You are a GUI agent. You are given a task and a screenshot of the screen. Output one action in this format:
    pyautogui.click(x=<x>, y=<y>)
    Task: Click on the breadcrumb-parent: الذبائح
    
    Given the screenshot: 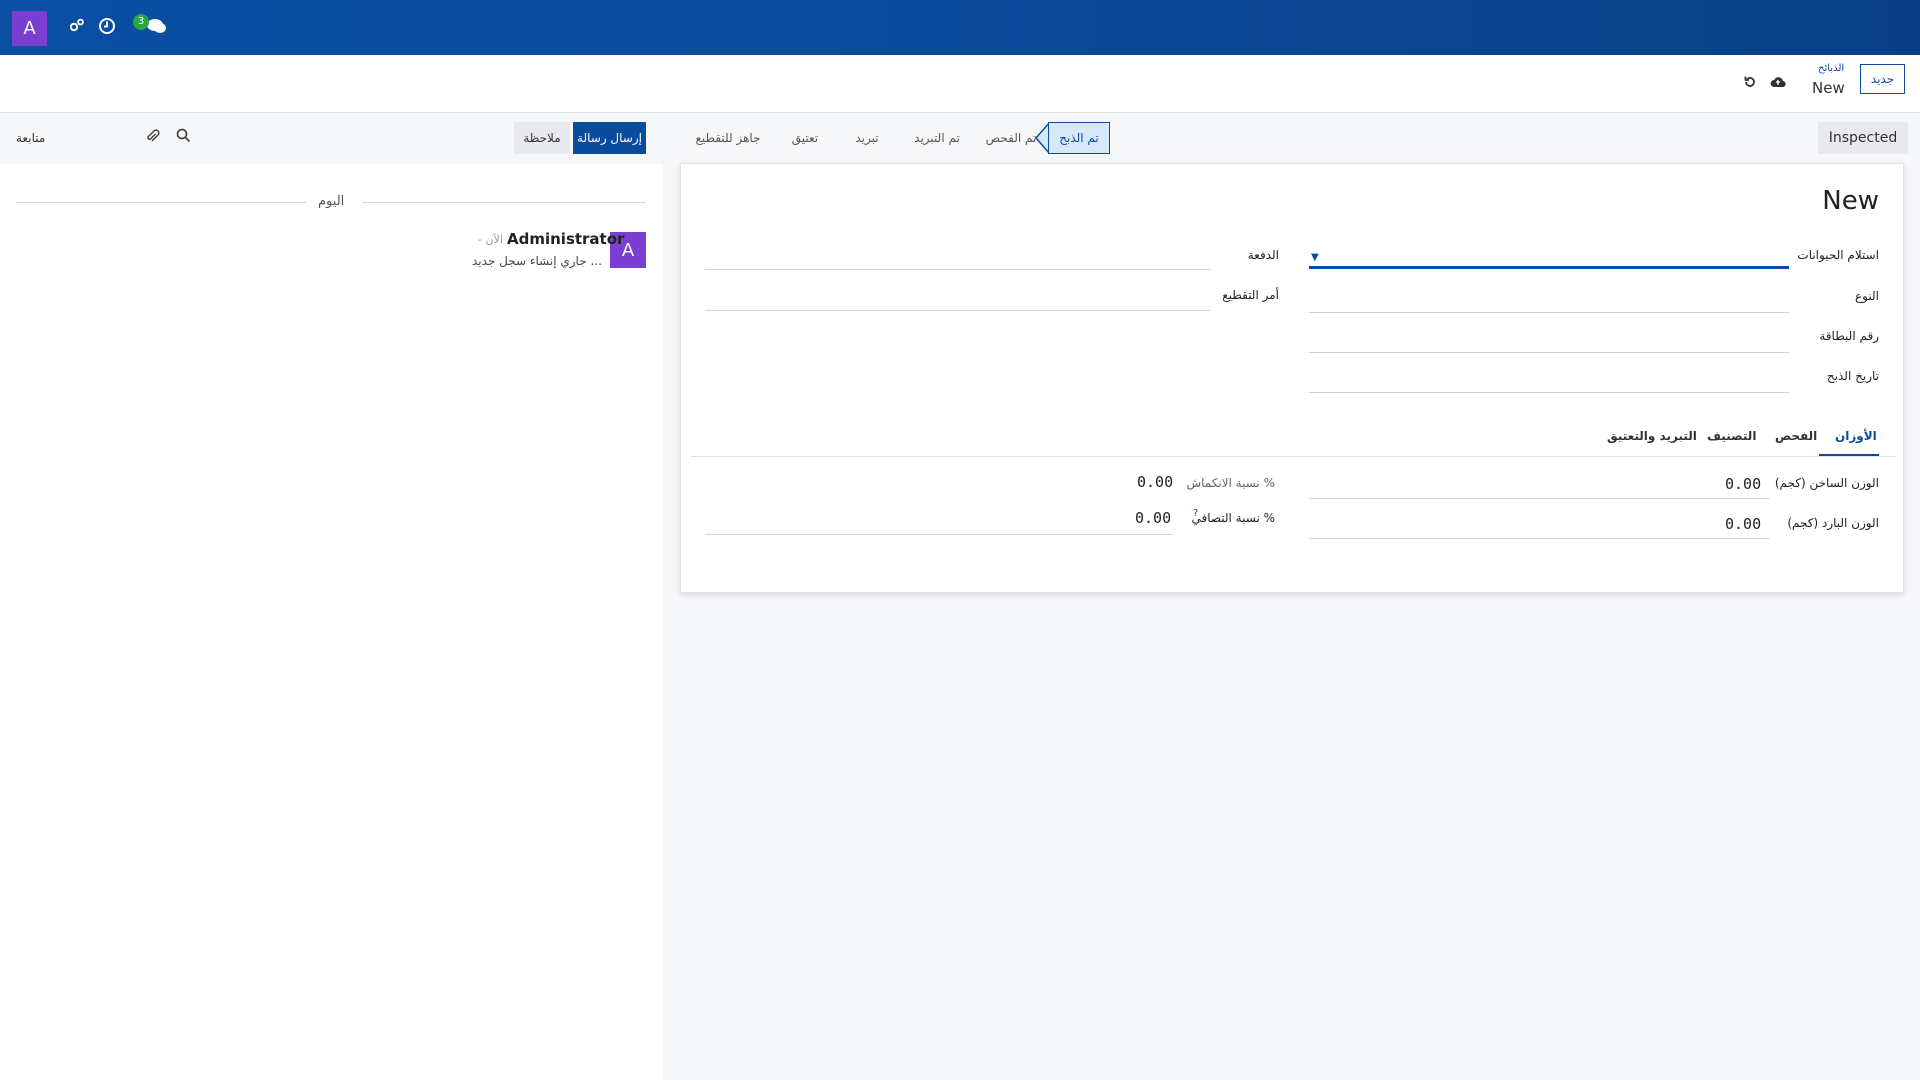 What is the action you would take?
    pyautogui.click(x=1831, y=68)
    